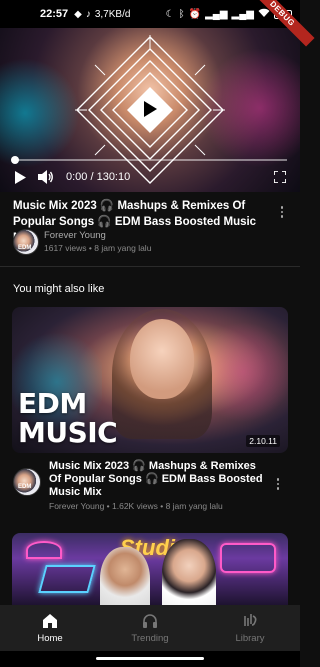  I want to click on bluetooth-icon: ᛒ, so click(181, 14).